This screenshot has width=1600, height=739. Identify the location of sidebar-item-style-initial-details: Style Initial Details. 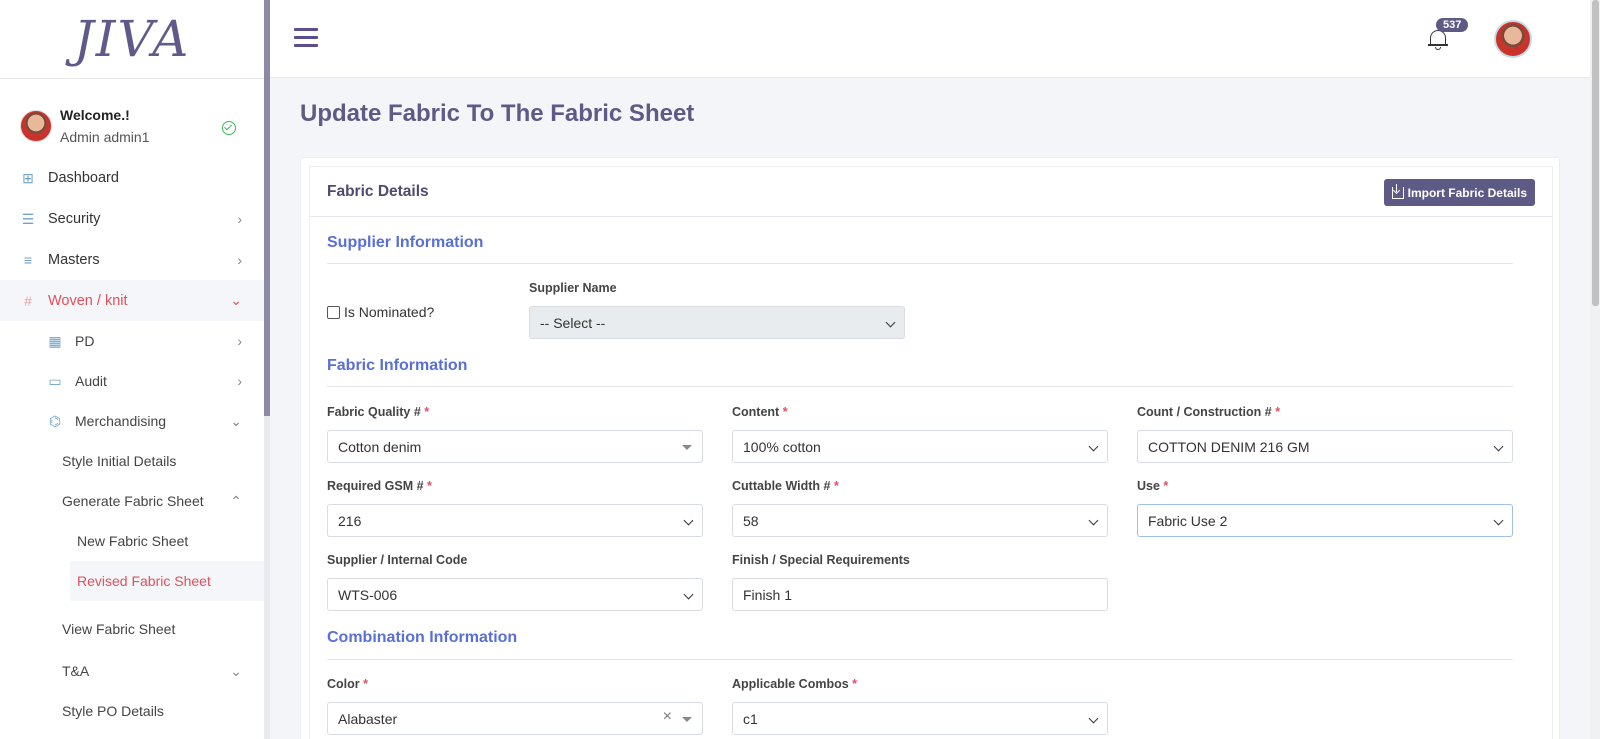
(132, 461).